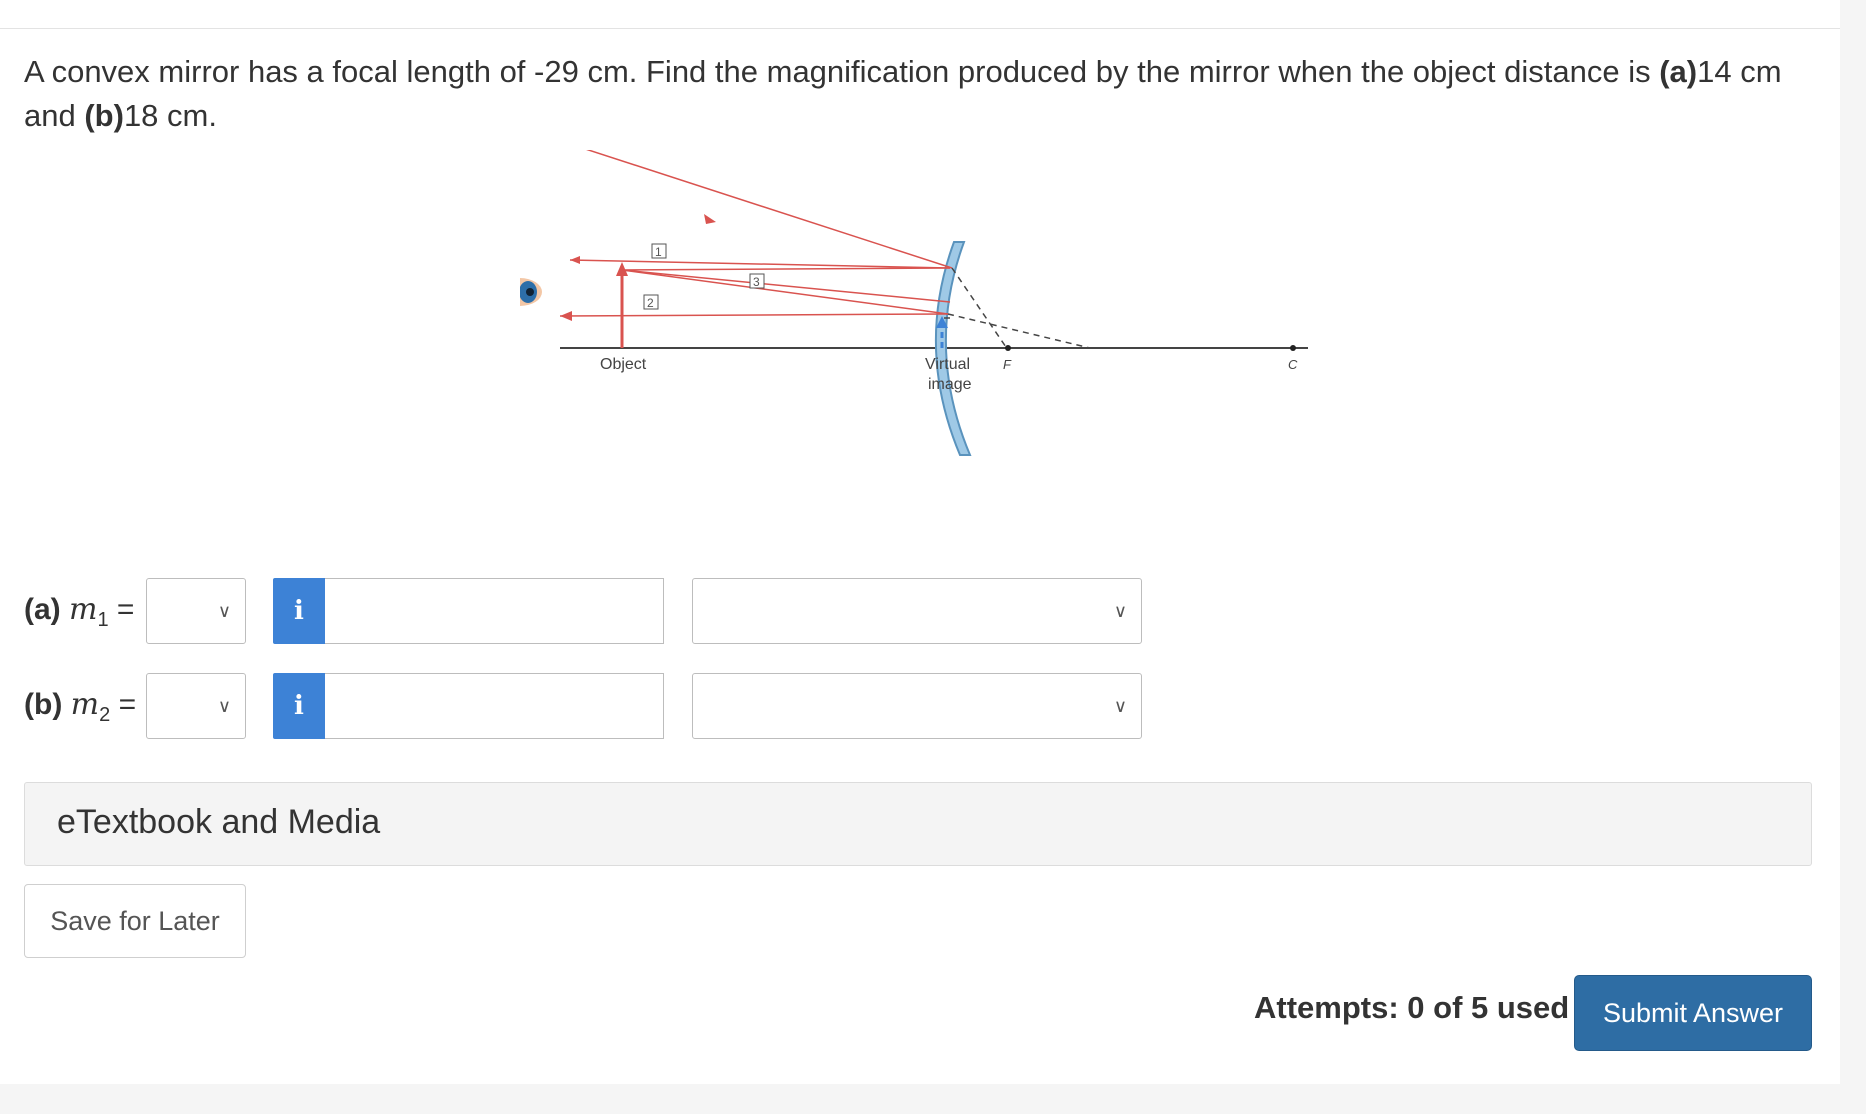 Image resolution: width=1866 pixels, height=1114 pixels. Describe the element at coordinates (170, 115) in the screenshot. I see `part-b-value: 18 cm.` at that location.